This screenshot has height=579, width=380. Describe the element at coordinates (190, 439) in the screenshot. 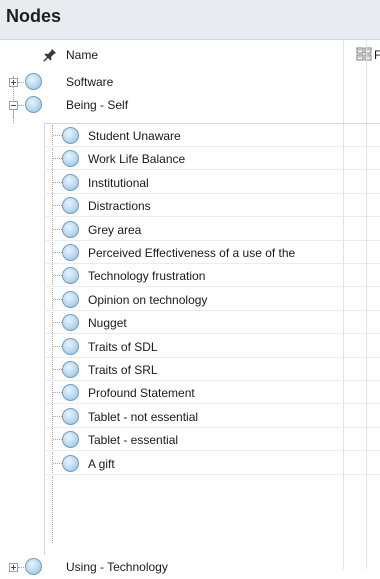

I see `child-node-row: Tablet - essential` at that location.